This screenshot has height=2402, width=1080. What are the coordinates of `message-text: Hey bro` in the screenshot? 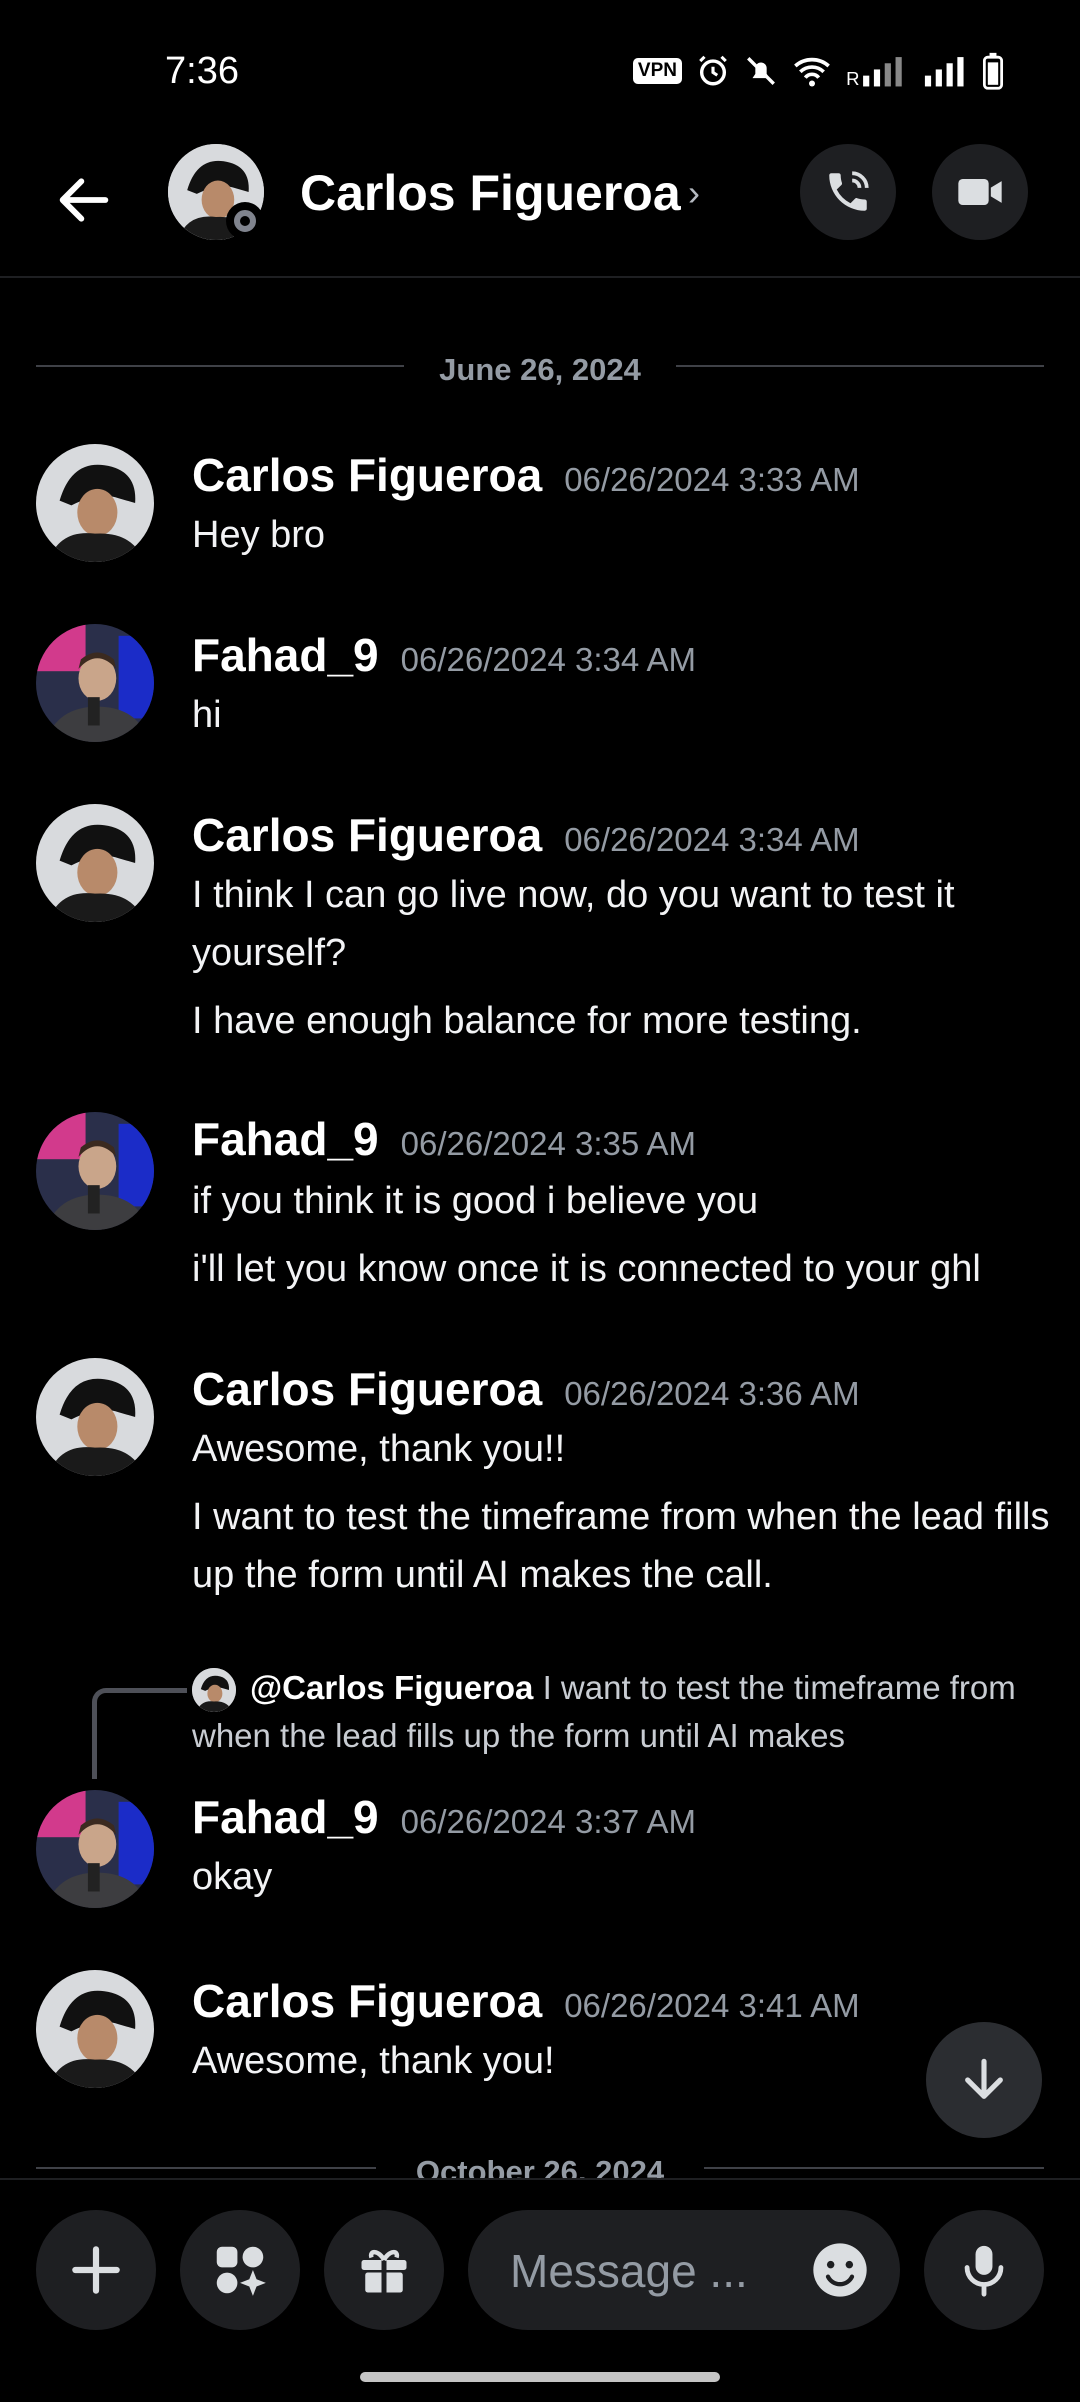 It's located at (259, 535).